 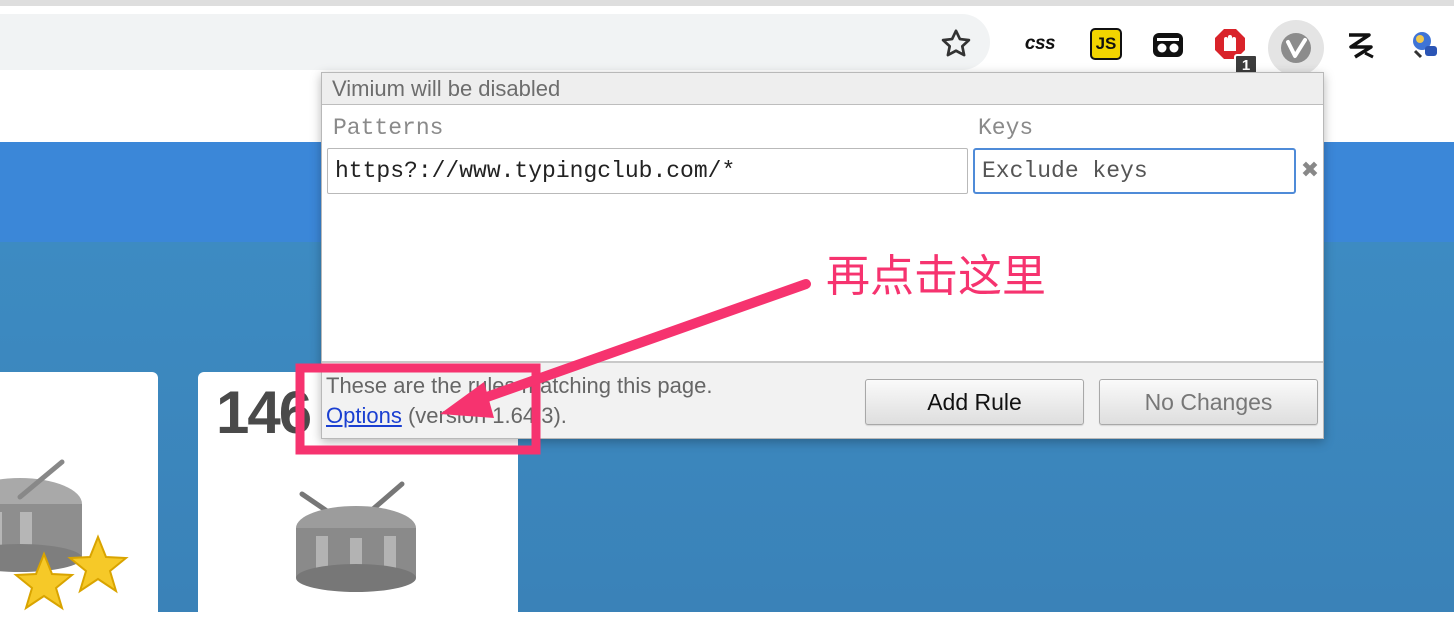 I want to click on footer-text: These are the rules matching this page., so click(x=519, y=385).